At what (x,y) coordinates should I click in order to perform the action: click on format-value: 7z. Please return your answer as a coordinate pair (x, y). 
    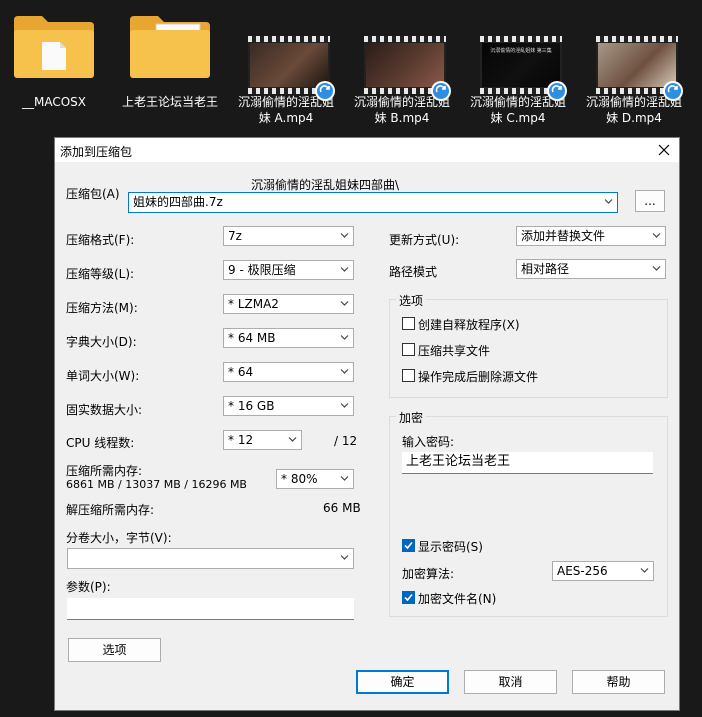
    Looking at the image, I should click on (235, 236).